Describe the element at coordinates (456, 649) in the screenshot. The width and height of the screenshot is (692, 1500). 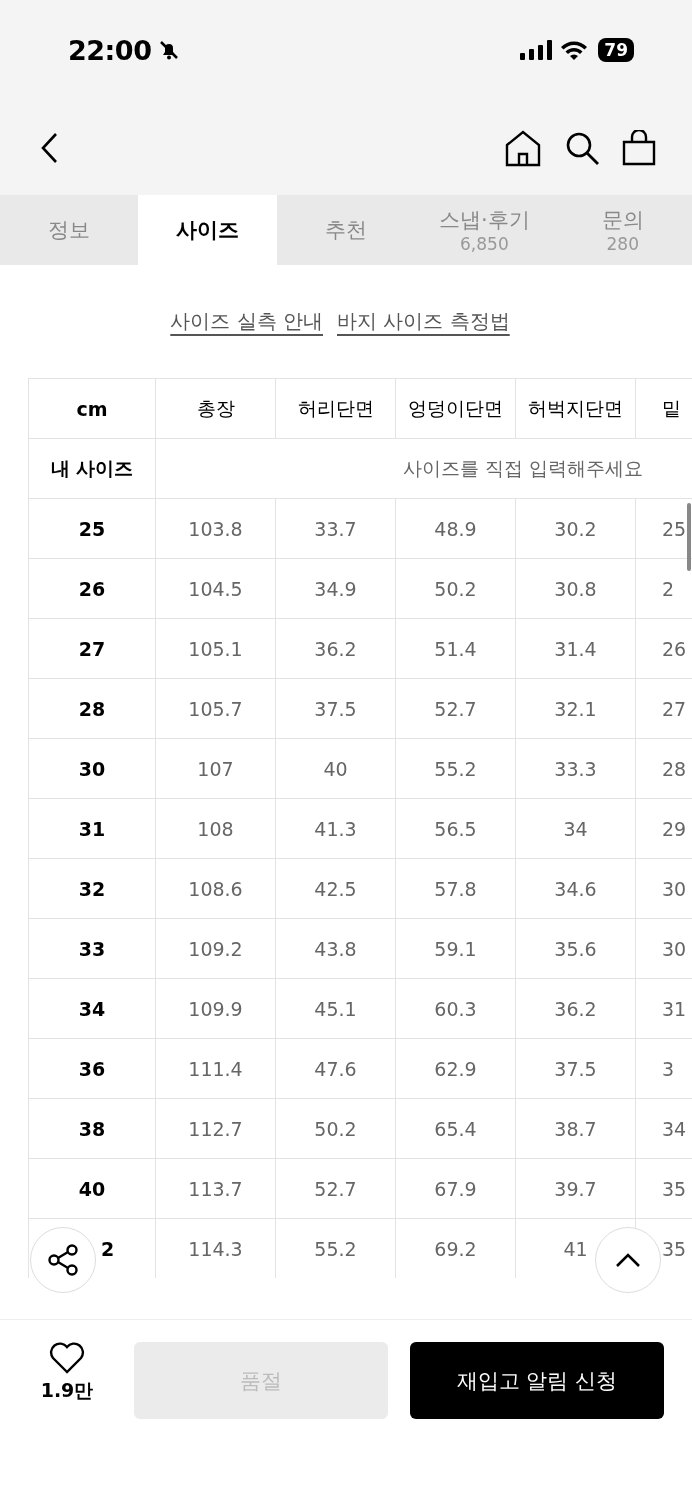
I see `table-cell: 51.4` at that location.